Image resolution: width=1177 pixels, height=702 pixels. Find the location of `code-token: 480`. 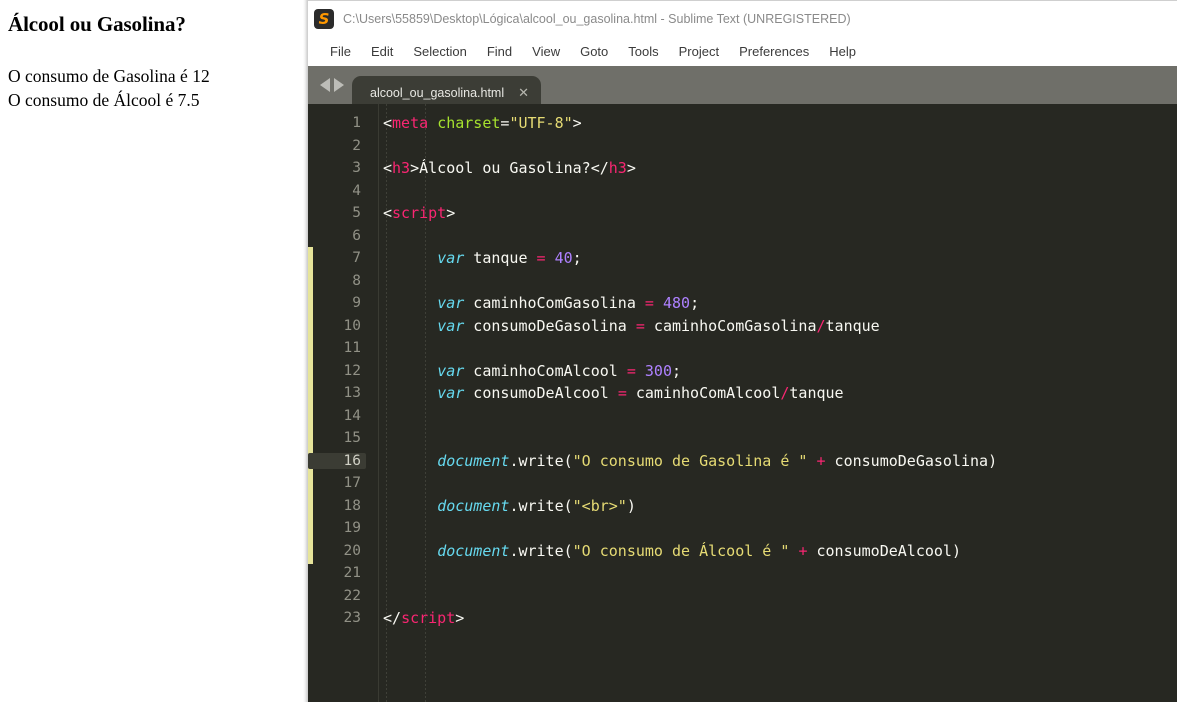

code-token: 480 is located at coordinates (676, 303).